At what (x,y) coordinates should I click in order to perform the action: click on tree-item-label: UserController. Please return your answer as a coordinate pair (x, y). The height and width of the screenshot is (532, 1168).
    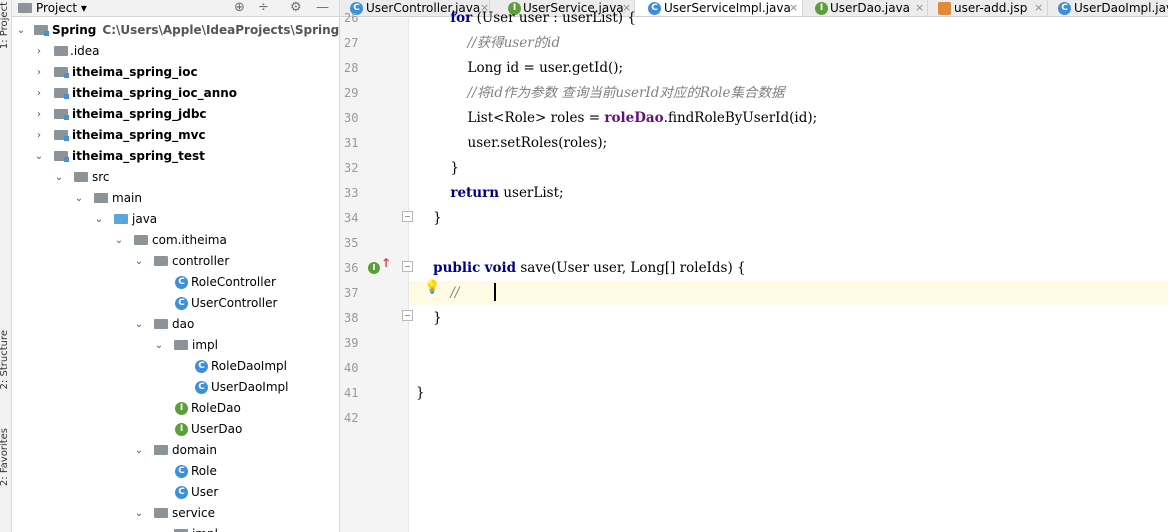
    Looking at the image, I should click on (234, 303).